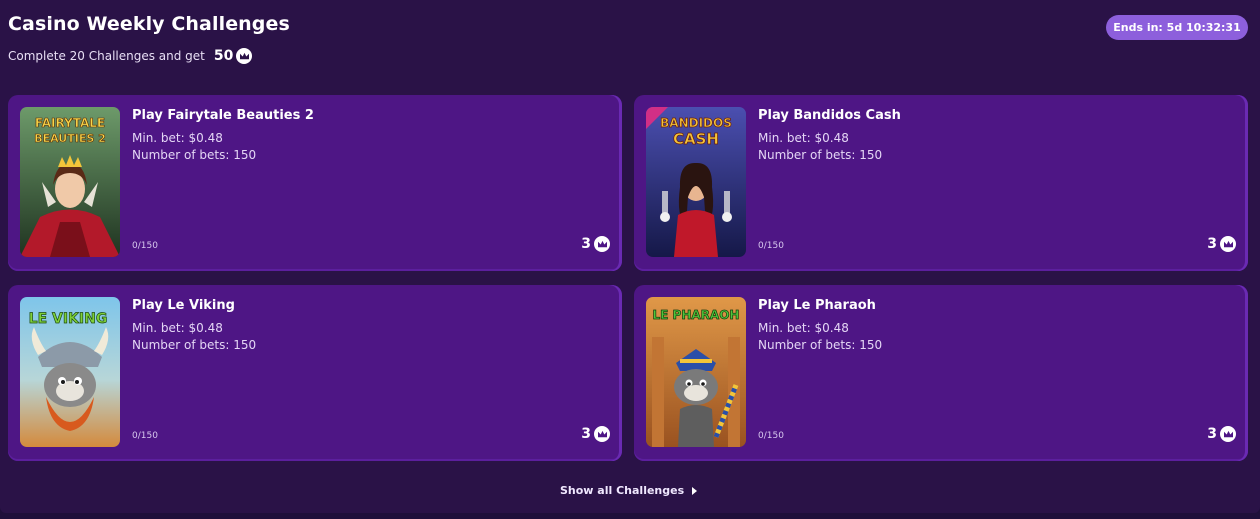  I want to click on game-thumbnail-le-pharaoh: LE PHARAOH, so click(696, 372).